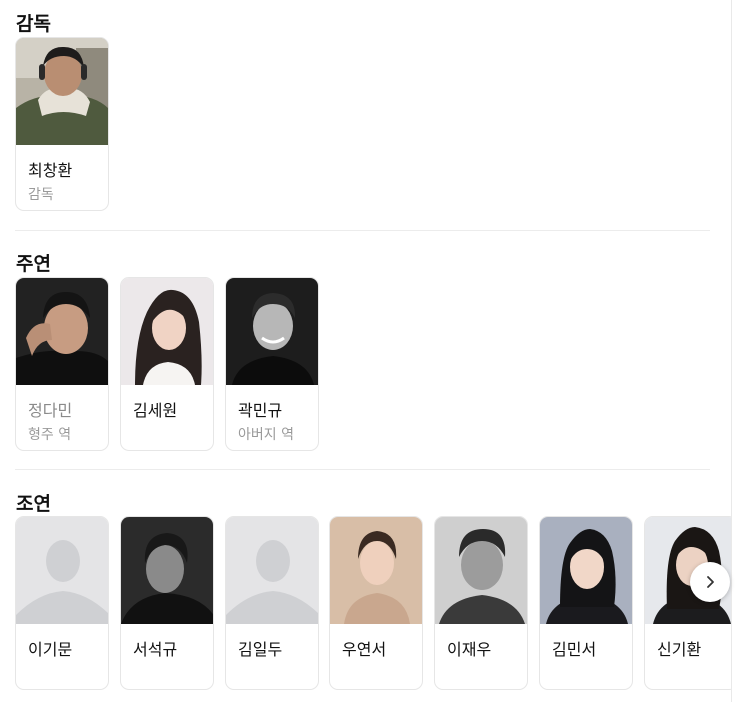 This screenshot has height=702, width=739. Describe the element at coordinates (33, 24) in the screenshot. I see `section-title-director: 감독` at that location.